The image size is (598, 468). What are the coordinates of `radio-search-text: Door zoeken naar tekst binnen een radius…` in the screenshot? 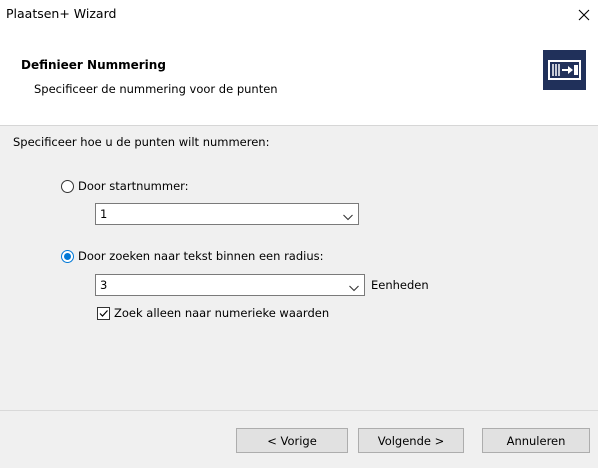 It's located at (192, 256).